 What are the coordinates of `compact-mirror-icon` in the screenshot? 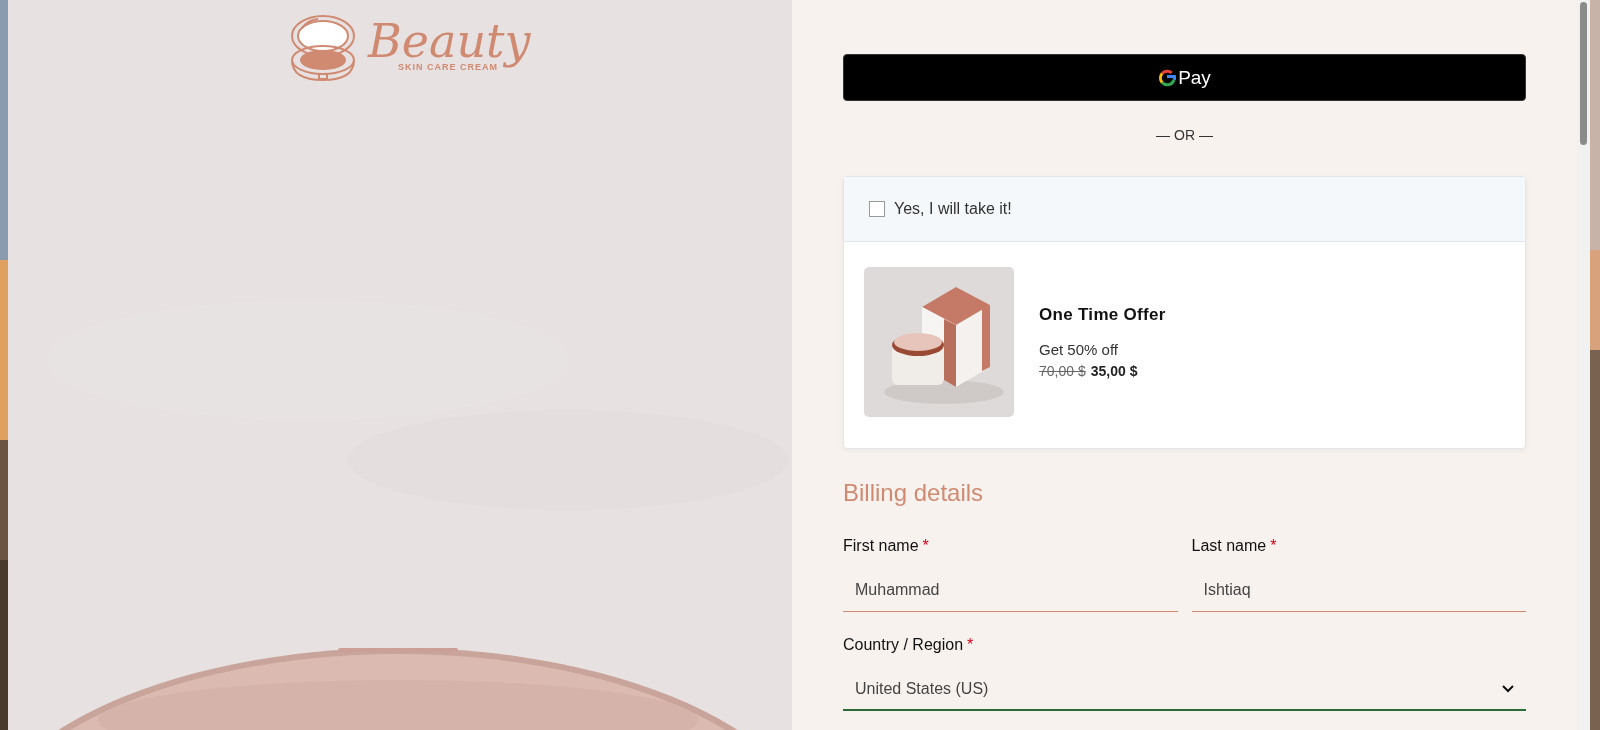 It's located at (323, 49).